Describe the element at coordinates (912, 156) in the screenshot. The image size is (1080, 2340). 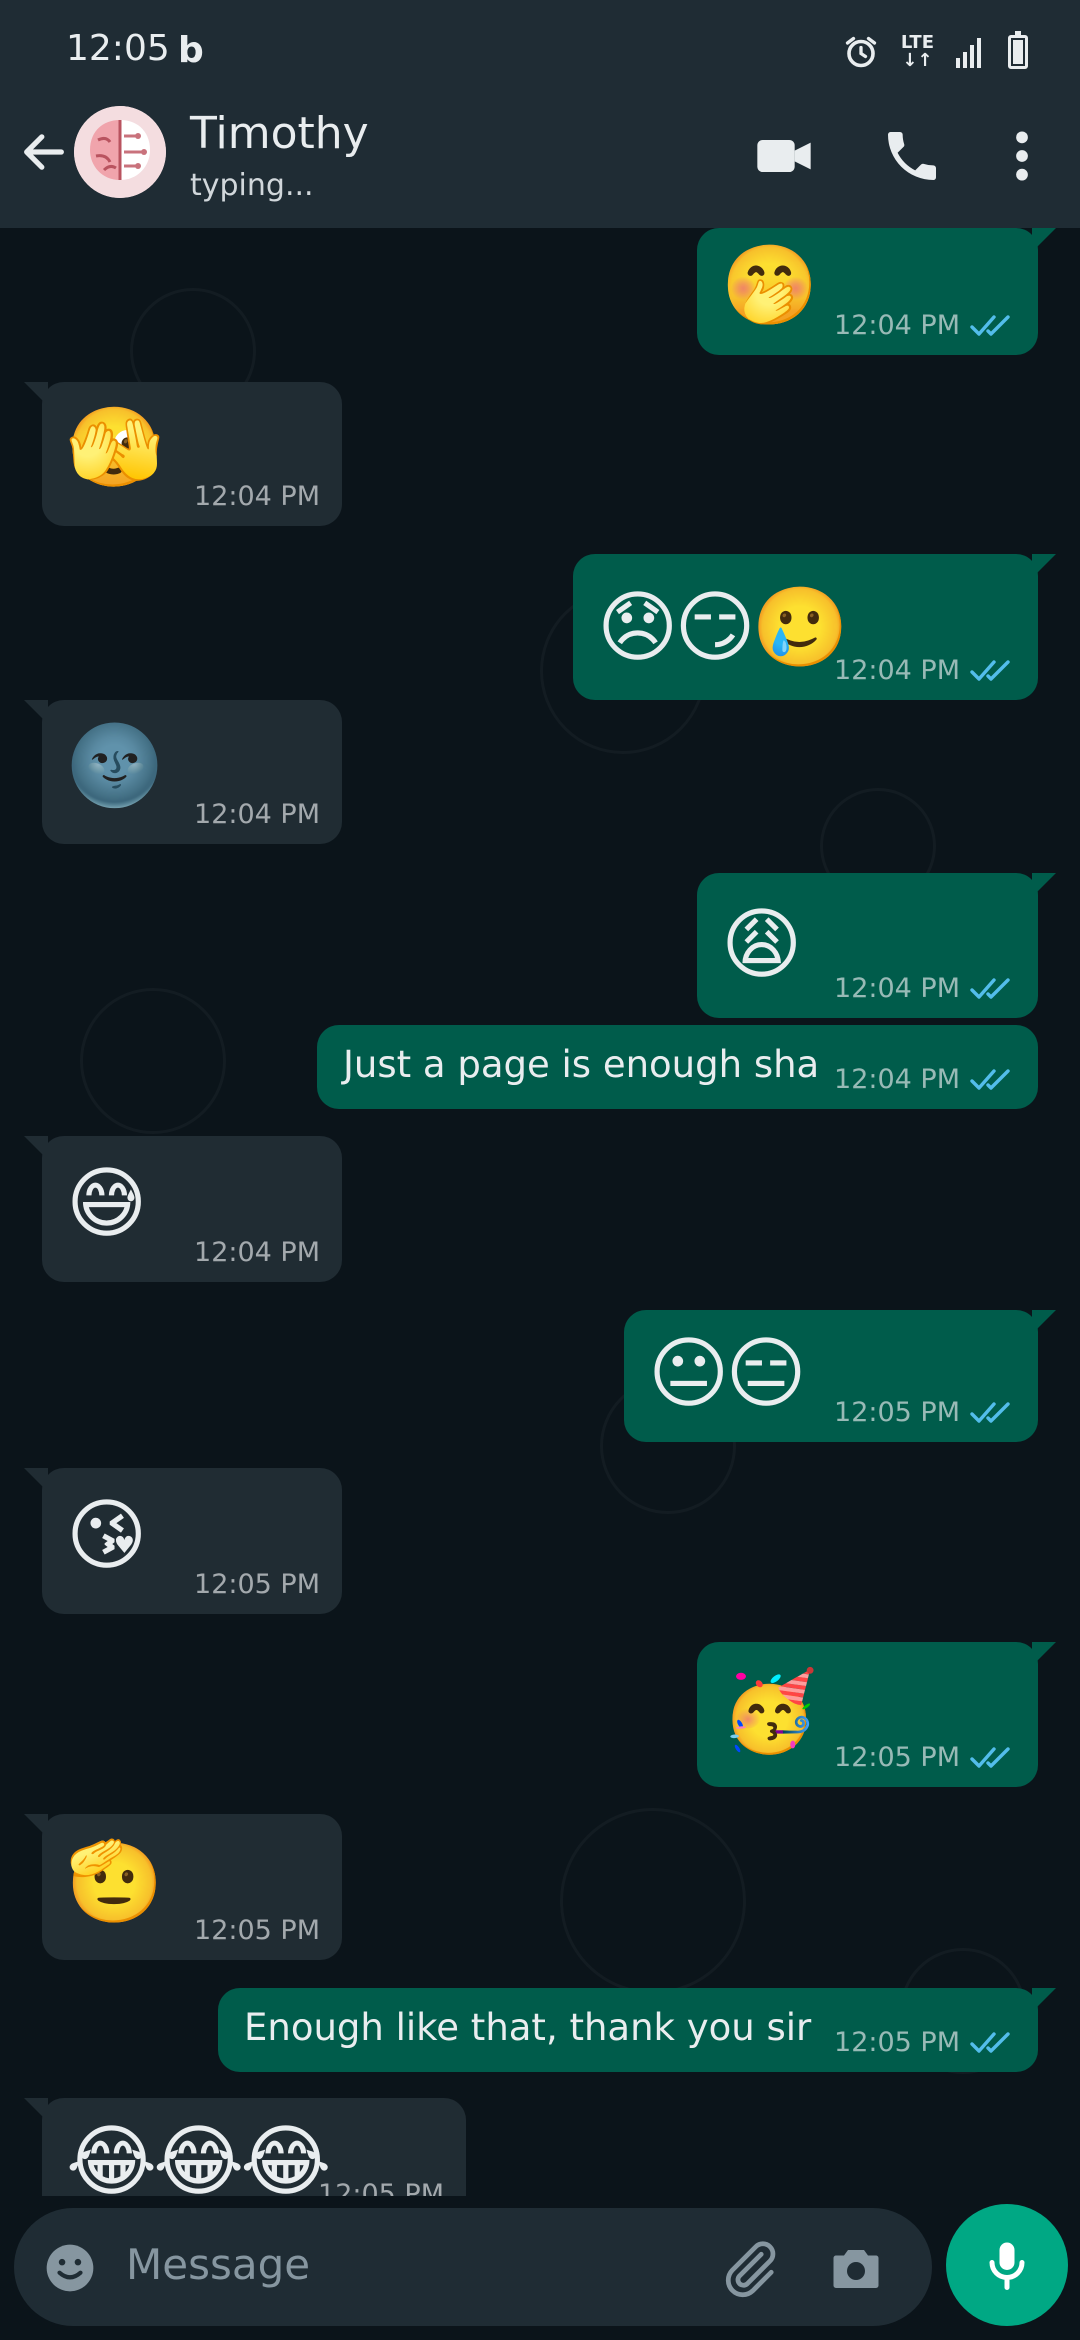
I see `phone-icon` at that location.